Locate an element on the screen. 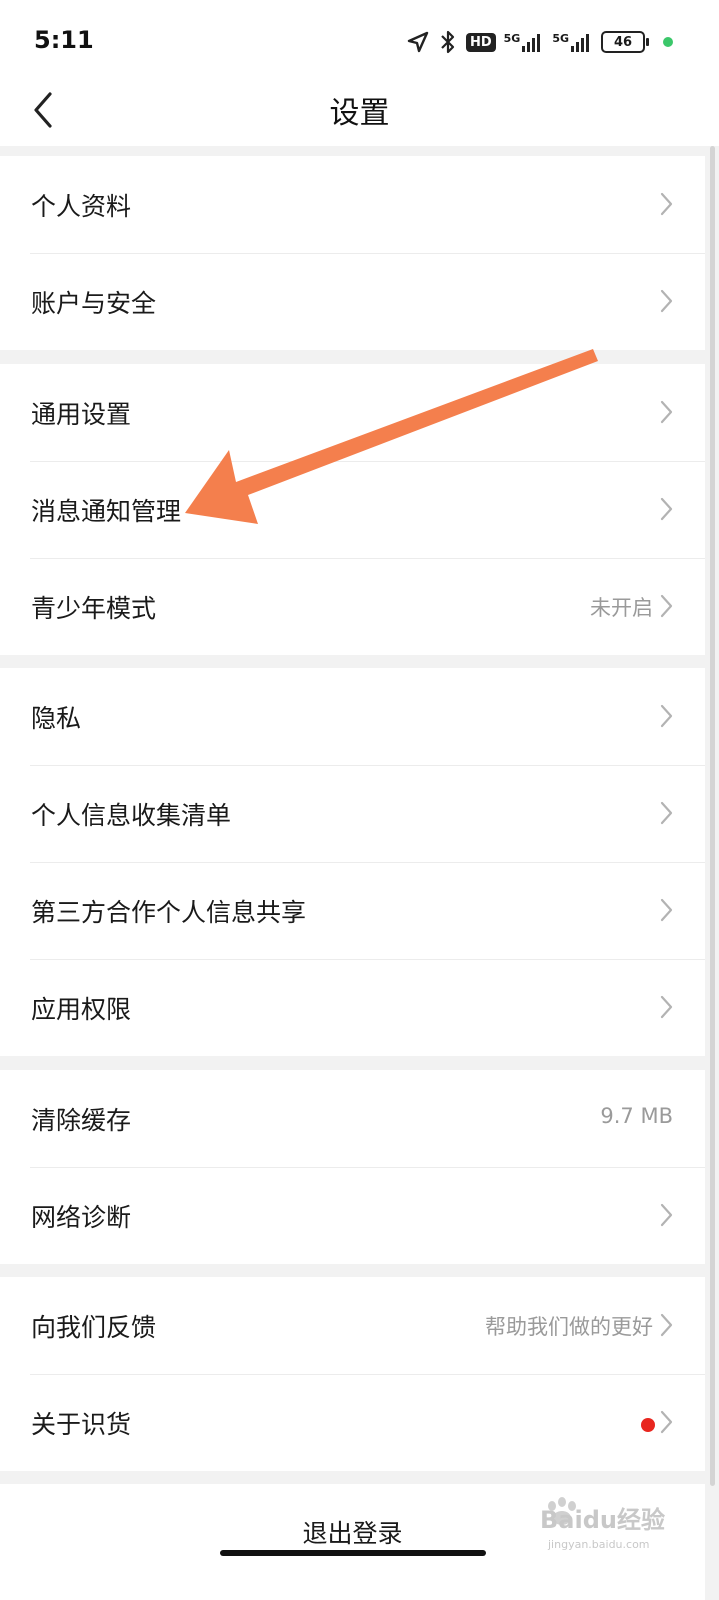 This screenshot has height=1600, width=719. settings-section-feedback: 向我们反馈 帮助我们做的更好 关于识货 is located at coordinates (352, 1374).